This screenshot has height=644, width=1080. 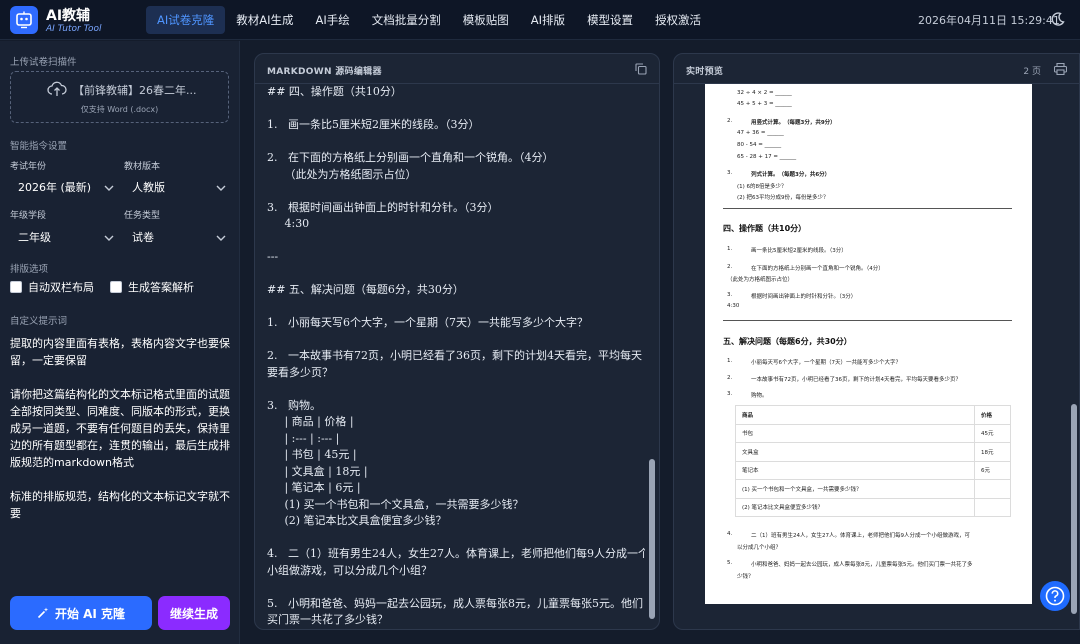 What do you see at coordinates (641, 70) in the screenshot?
I see `copy-icon` at bounding box center [641, 70].